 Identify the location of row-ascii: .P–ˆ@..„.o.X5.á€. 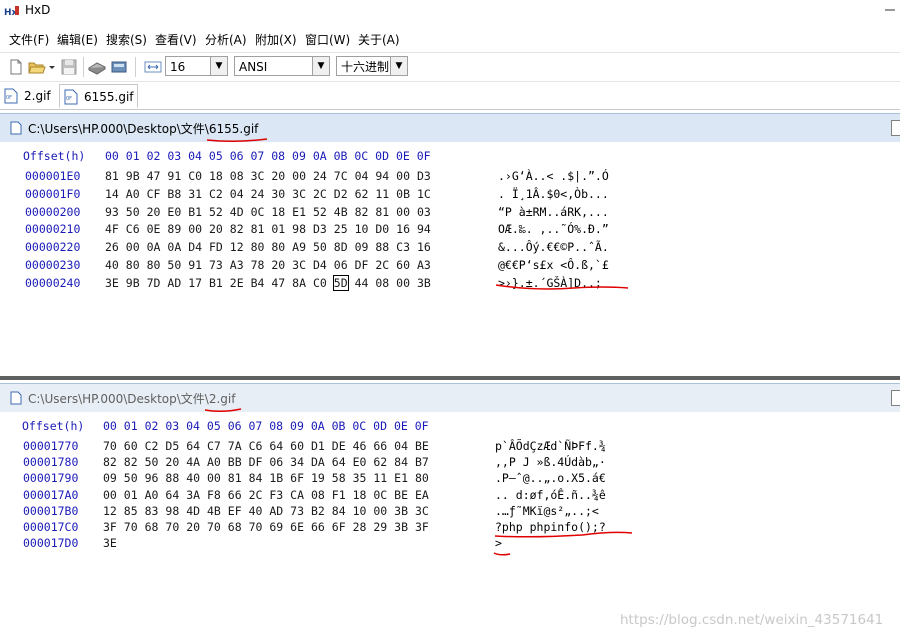
(550, 478).